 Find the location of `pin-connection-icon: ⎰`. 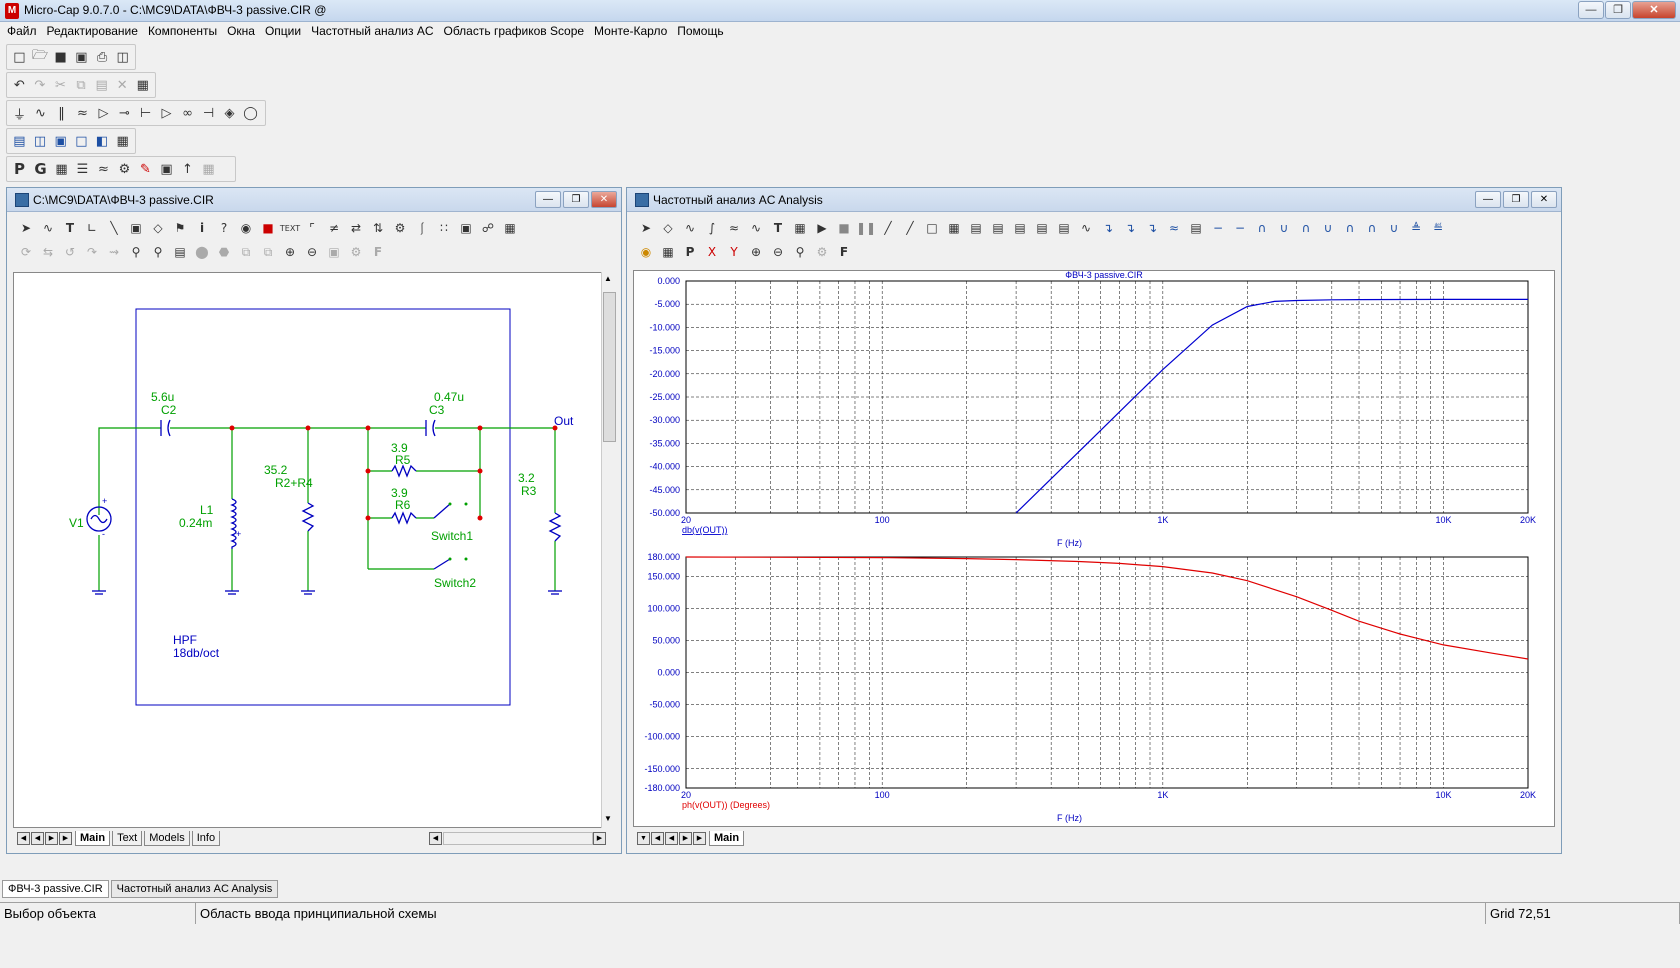

pin-connection-icon: ⎰ is located at coordinates (422, 228).